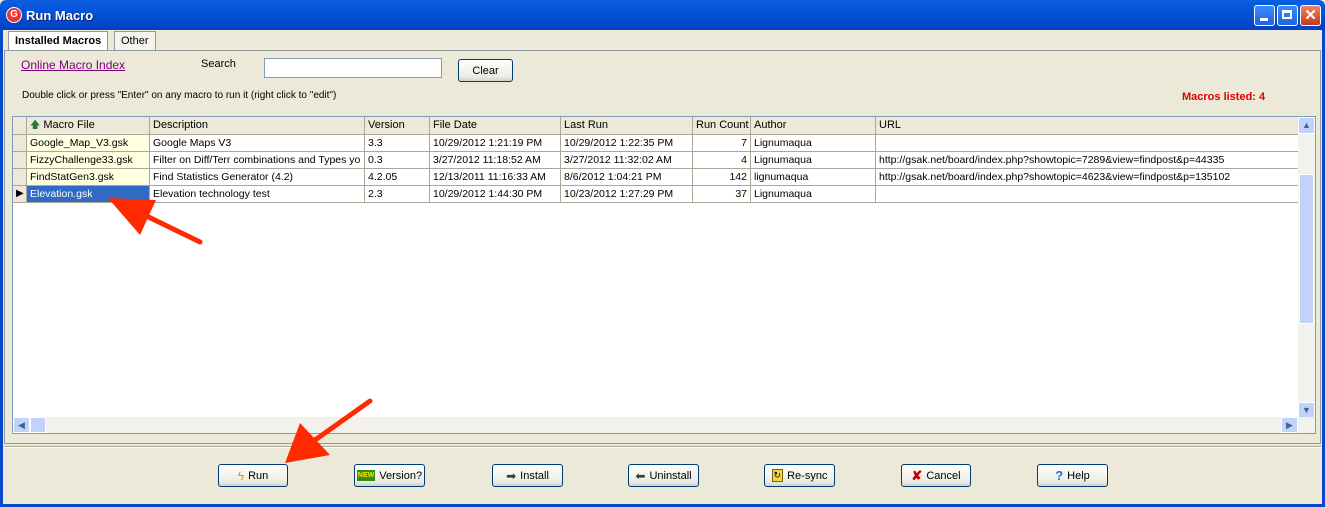  Describe the element at coordinates (1072, 475) in the screenshot. I see `help-button: ? Help` at that location.